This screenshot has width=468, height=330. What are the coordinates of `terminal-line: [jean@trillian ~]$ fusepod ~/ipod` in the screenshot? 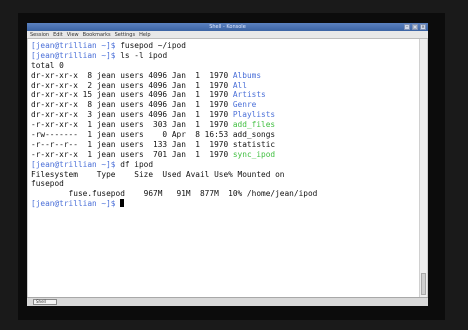 It's located at (174, 46).